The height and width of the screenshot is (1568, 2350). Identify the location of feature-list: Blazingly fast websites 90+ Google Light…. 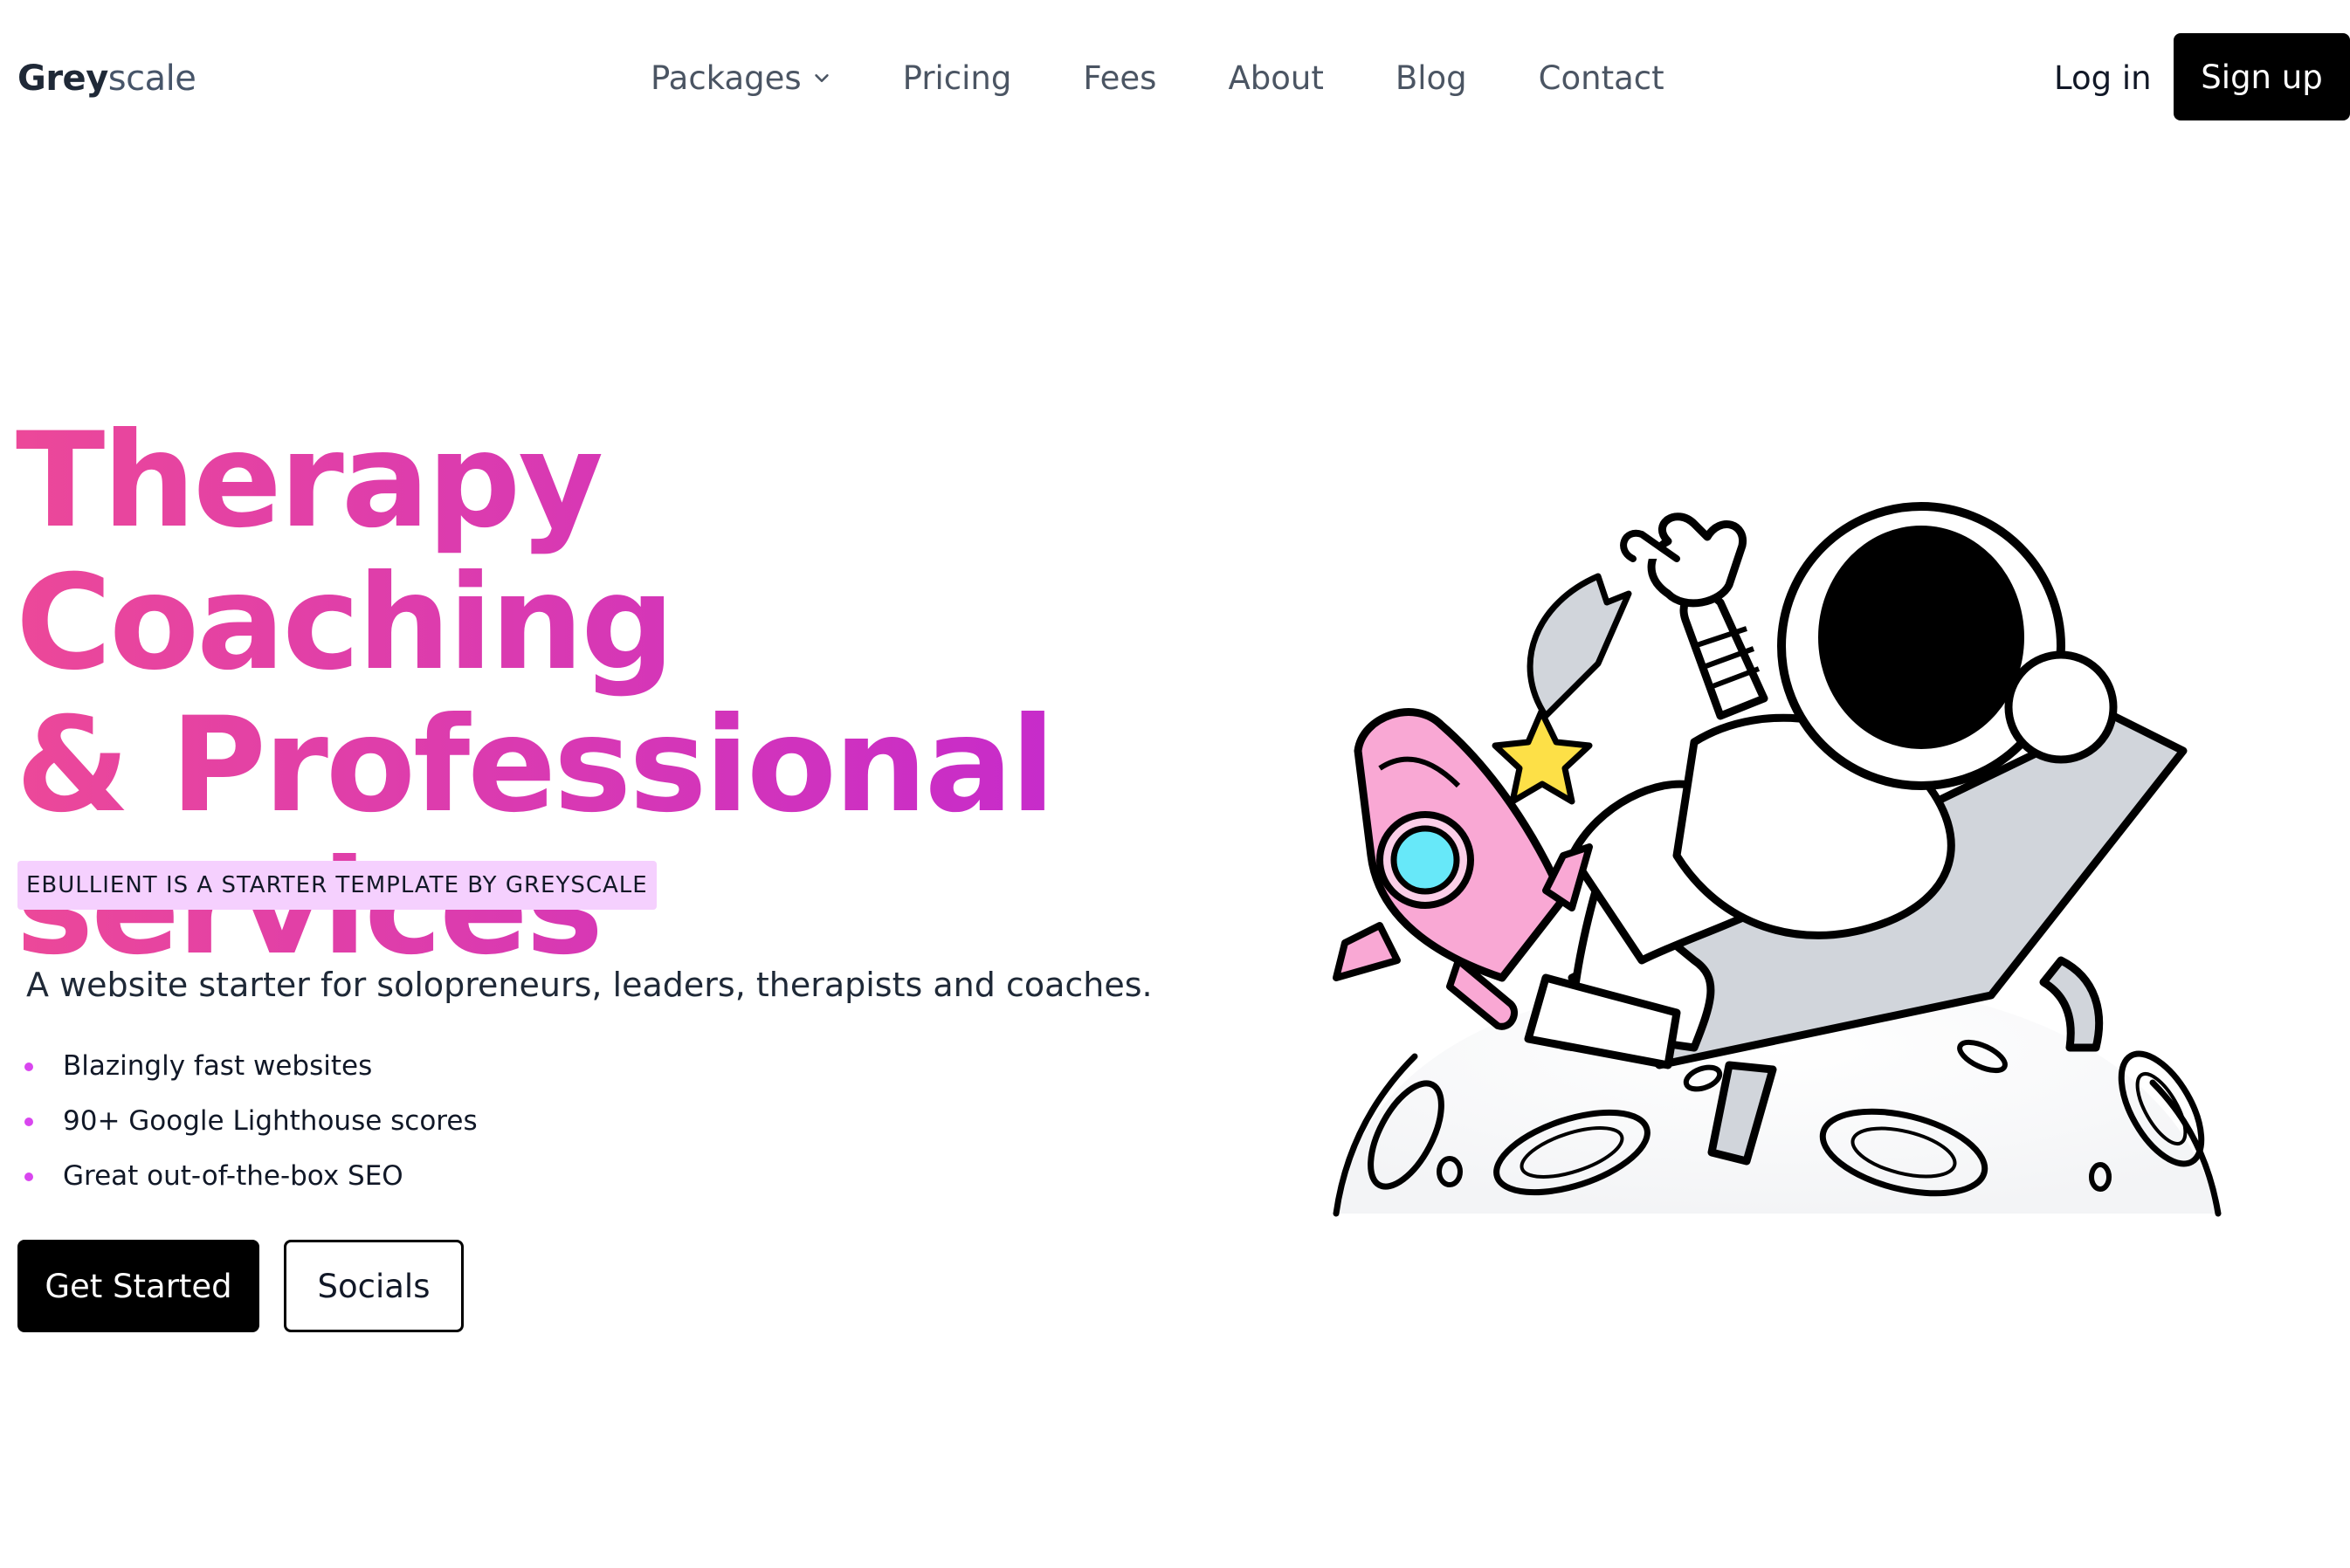
(249, 1121).